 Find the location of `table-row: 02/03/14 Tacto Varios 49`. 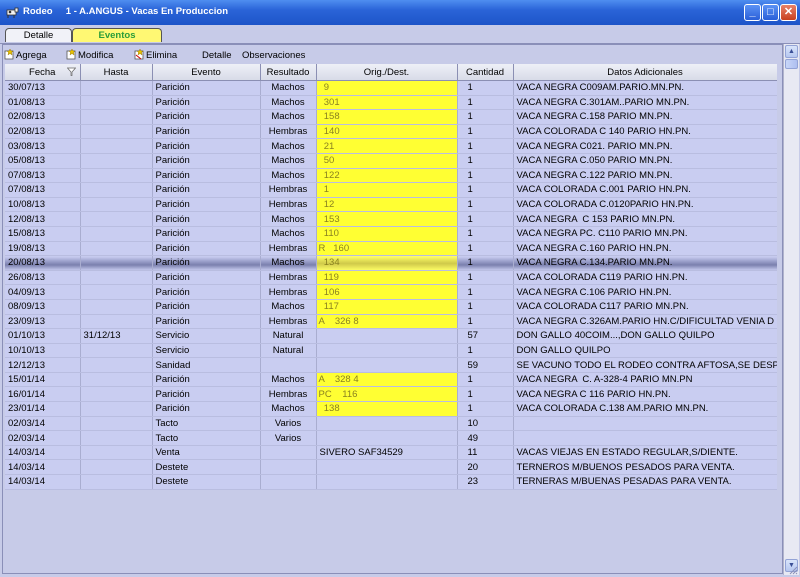

table-row: 02/03/14 Tacto Varios 49 is located at coordinates (391, 438).